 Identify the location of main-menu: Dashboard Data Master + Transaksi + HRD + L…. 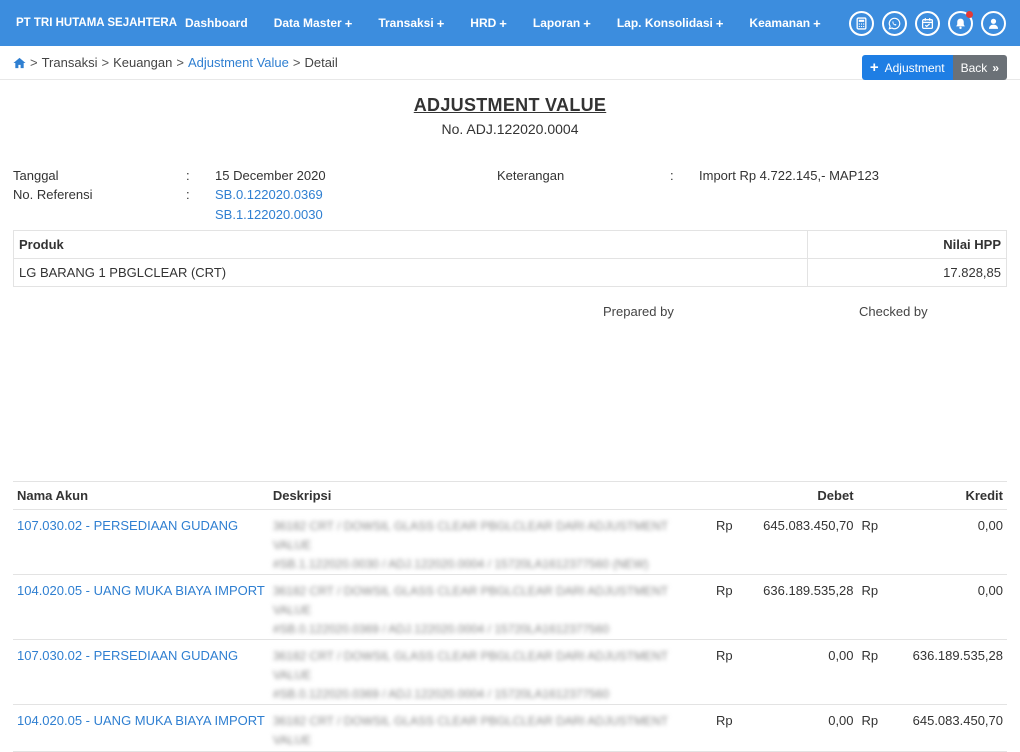
(503, 23).